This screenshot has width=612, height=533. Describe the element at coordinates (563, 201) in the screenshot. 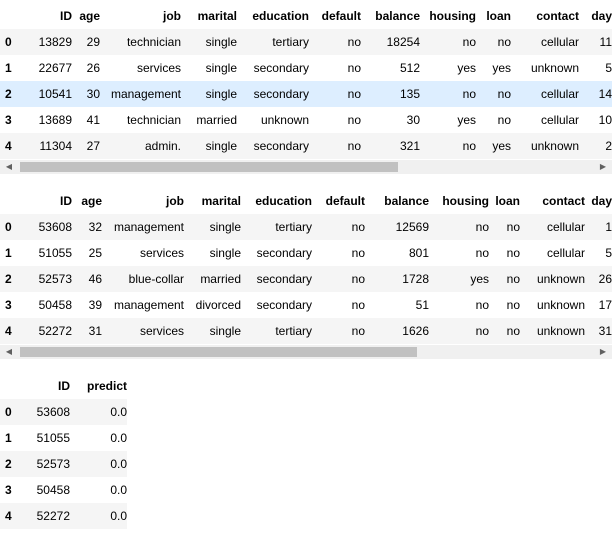

I see `column-header-contact: contact` at that location.